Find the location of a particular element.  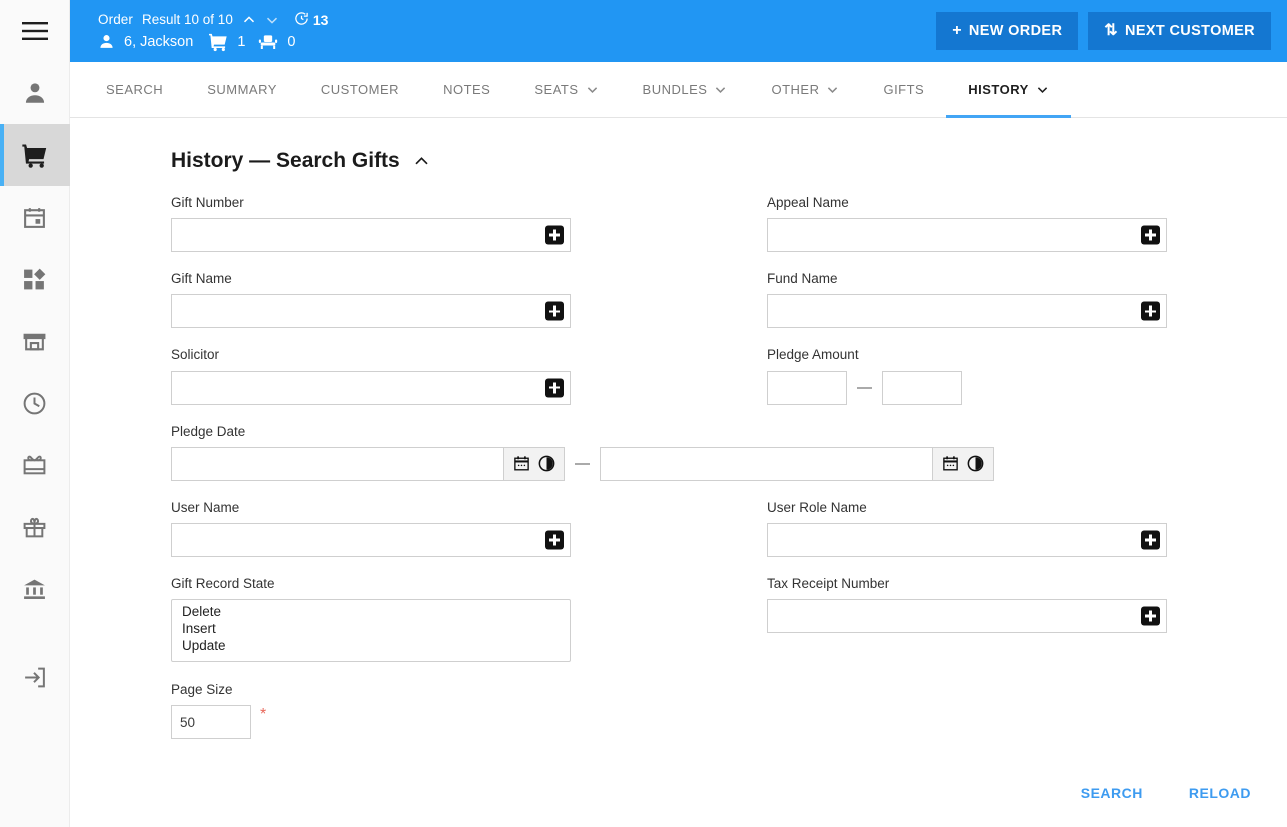

gift-name-label: Gift Name is located at coordinates (201, 279).